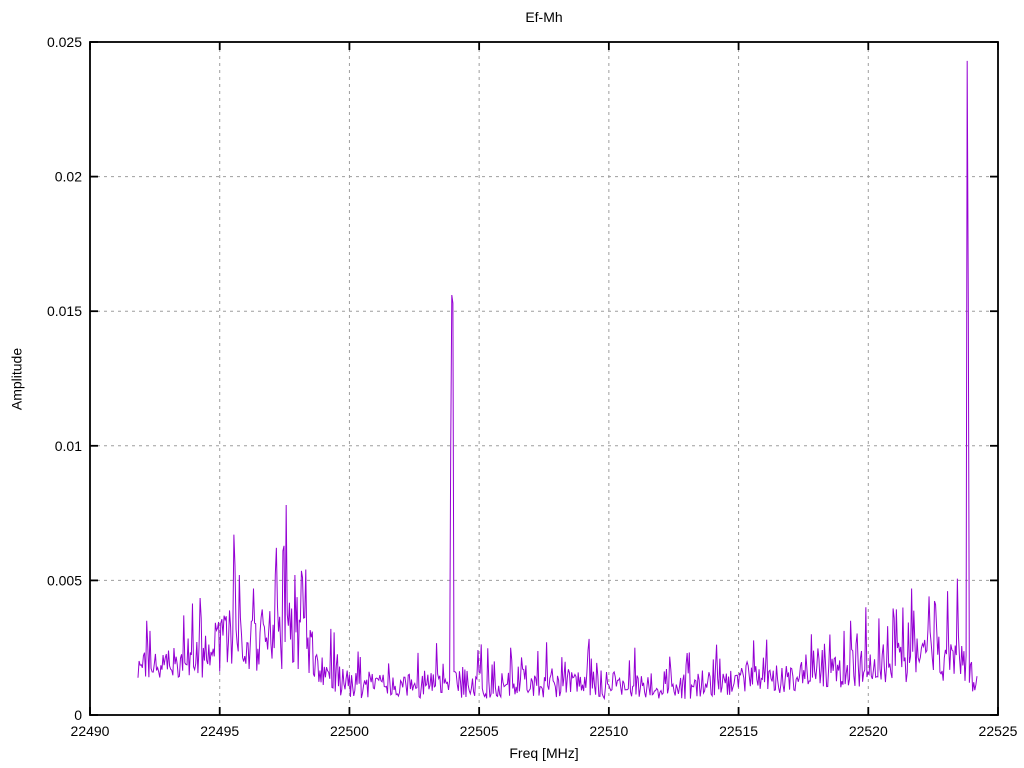  What do you see at coordinates (64, 311) in the screenshot?
I see `y-tick-label: 0.015` at bounding box center [64, 311].